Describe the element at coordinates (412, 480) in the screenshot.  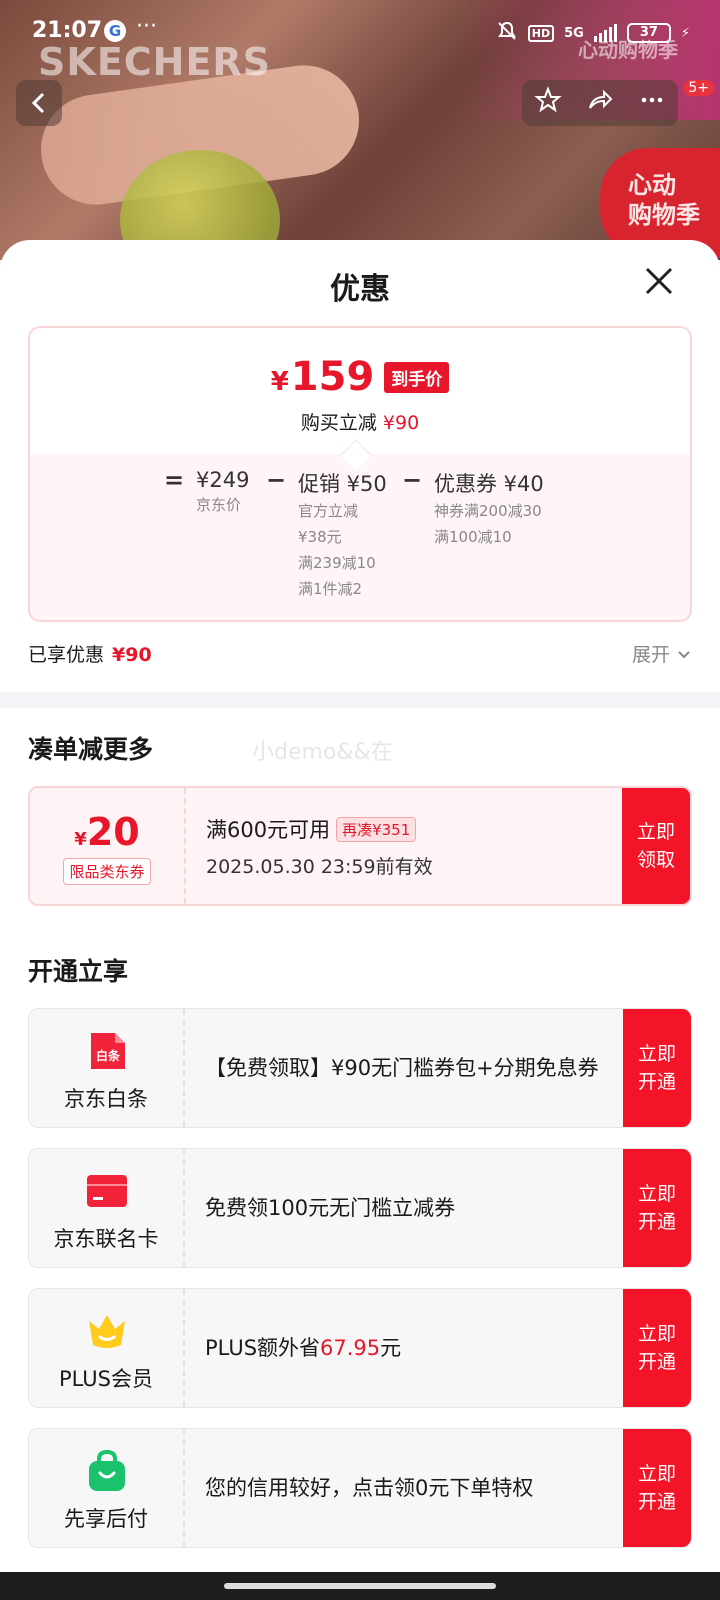
I see `minus-sign-2: −` at that location.